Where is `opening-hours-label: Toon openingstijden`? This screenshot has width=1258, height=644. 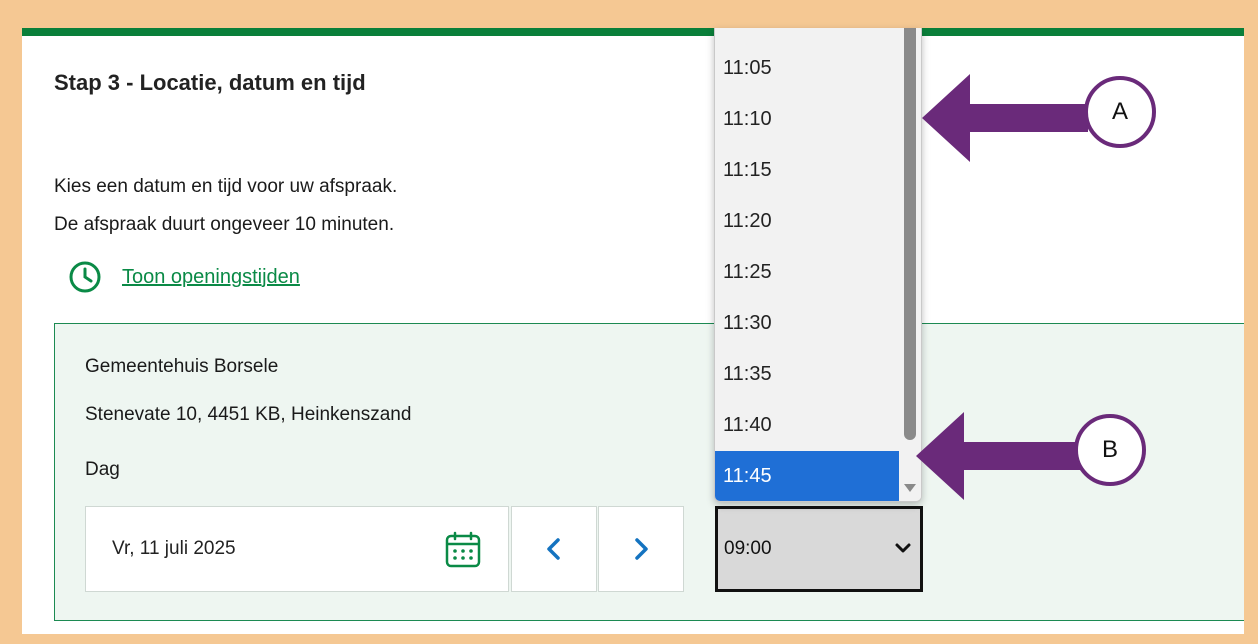 opening-hours-label: Toon openingstijden is located at coordinates (211, 277).